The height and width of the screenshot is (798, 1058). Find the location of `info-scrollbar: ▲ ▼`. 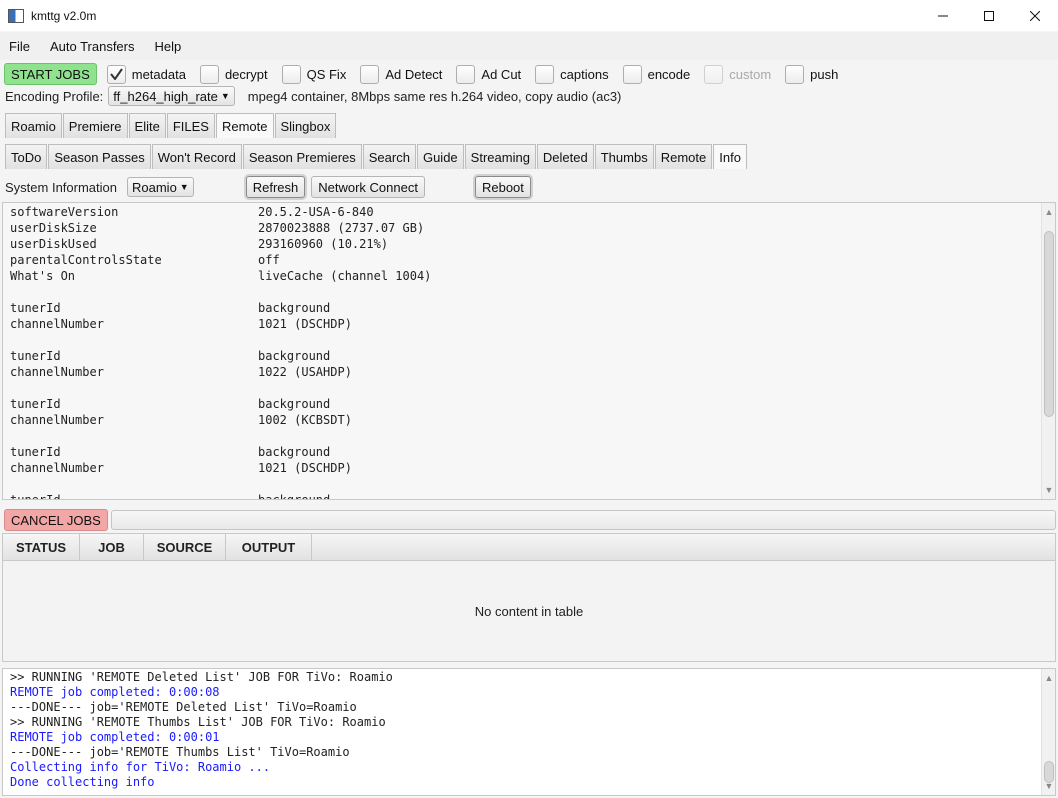

info-scrollbar: ▲ ▼ is located at coordinates (1048, 351).